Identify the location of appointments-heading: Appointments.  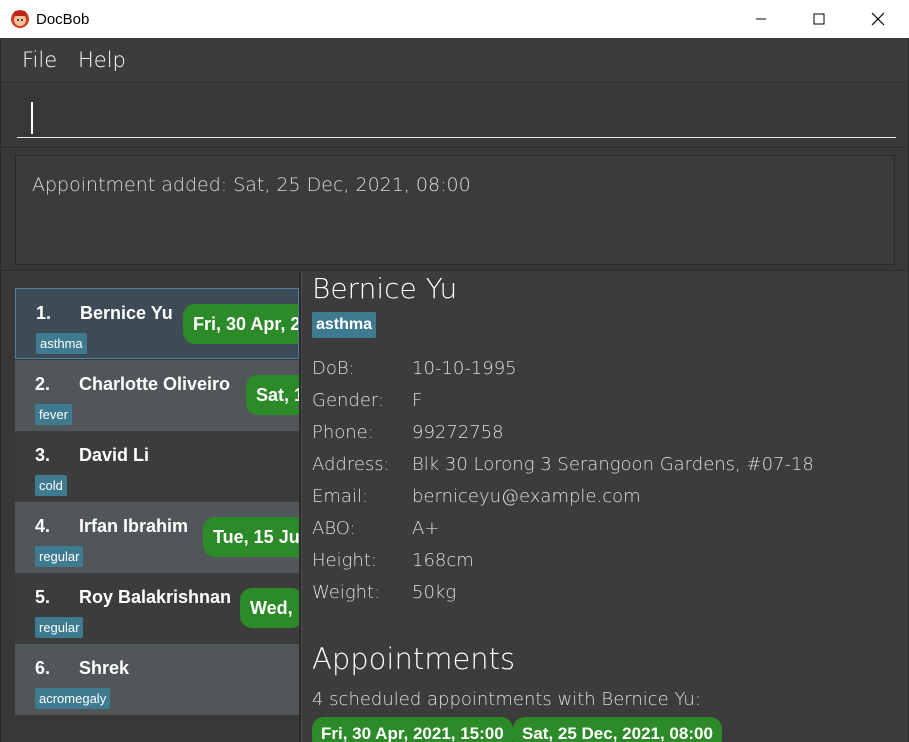
(414, 659).